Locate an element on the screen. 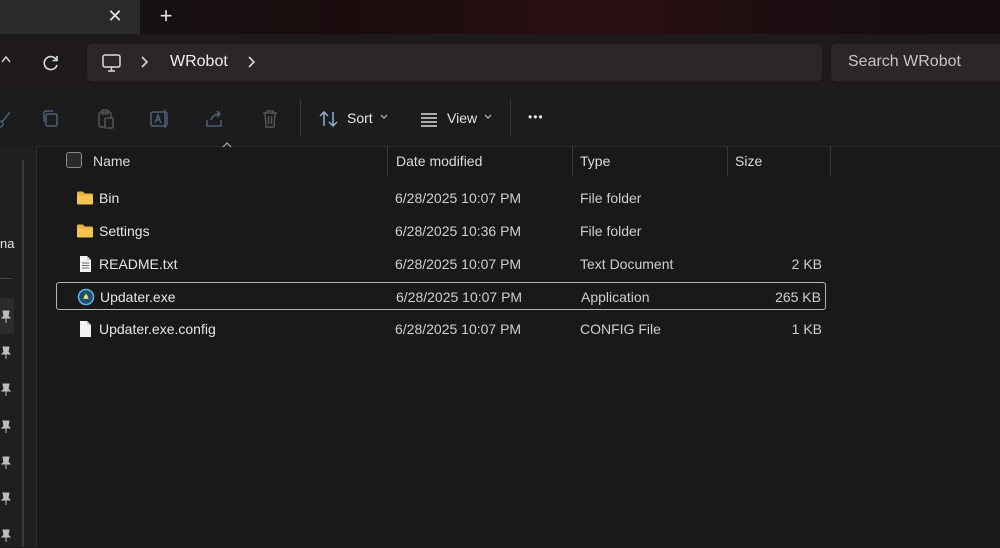 The height and width of the screenshot is (548, 1000). file-type: CONFIG File is located at coordinates (620, 329).